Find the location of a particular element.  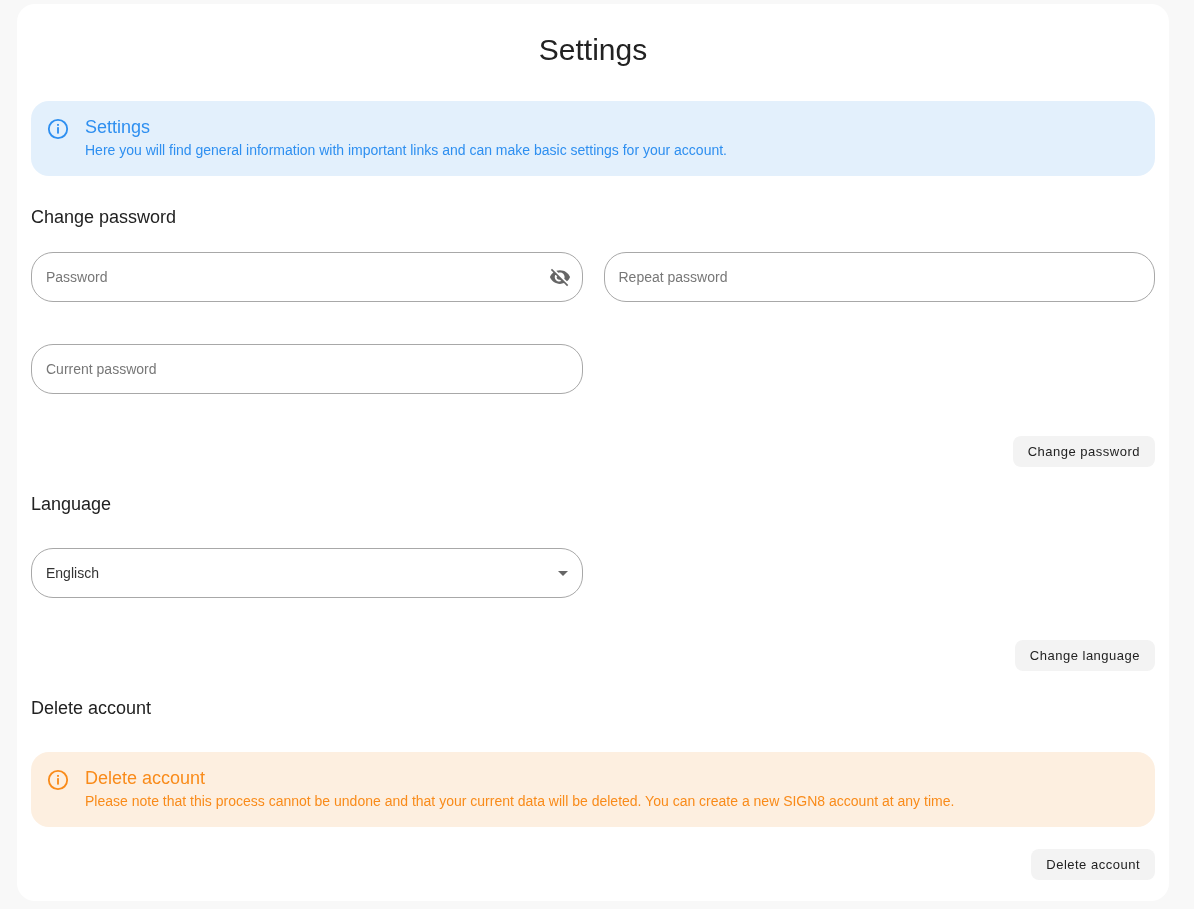

section-heading: Change password is located at coordinates (104, 217).